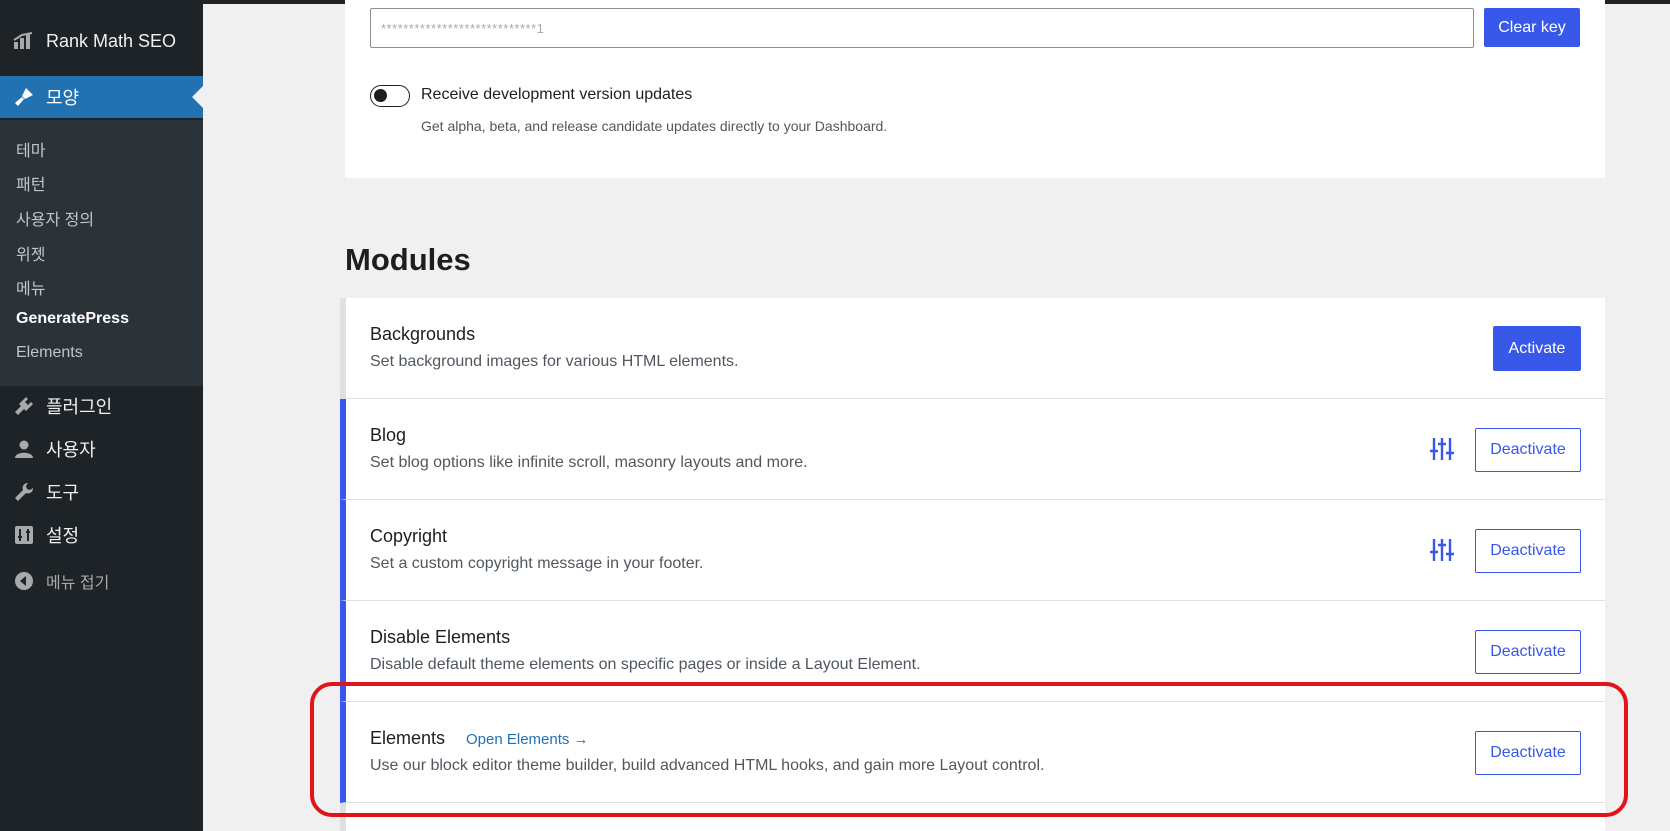 Image resolution: width=1670 pixels, height=831 pixels. Describe the element at coordinates (24, 97) in the screenshot. I see `paintbrush-icon` at that location.